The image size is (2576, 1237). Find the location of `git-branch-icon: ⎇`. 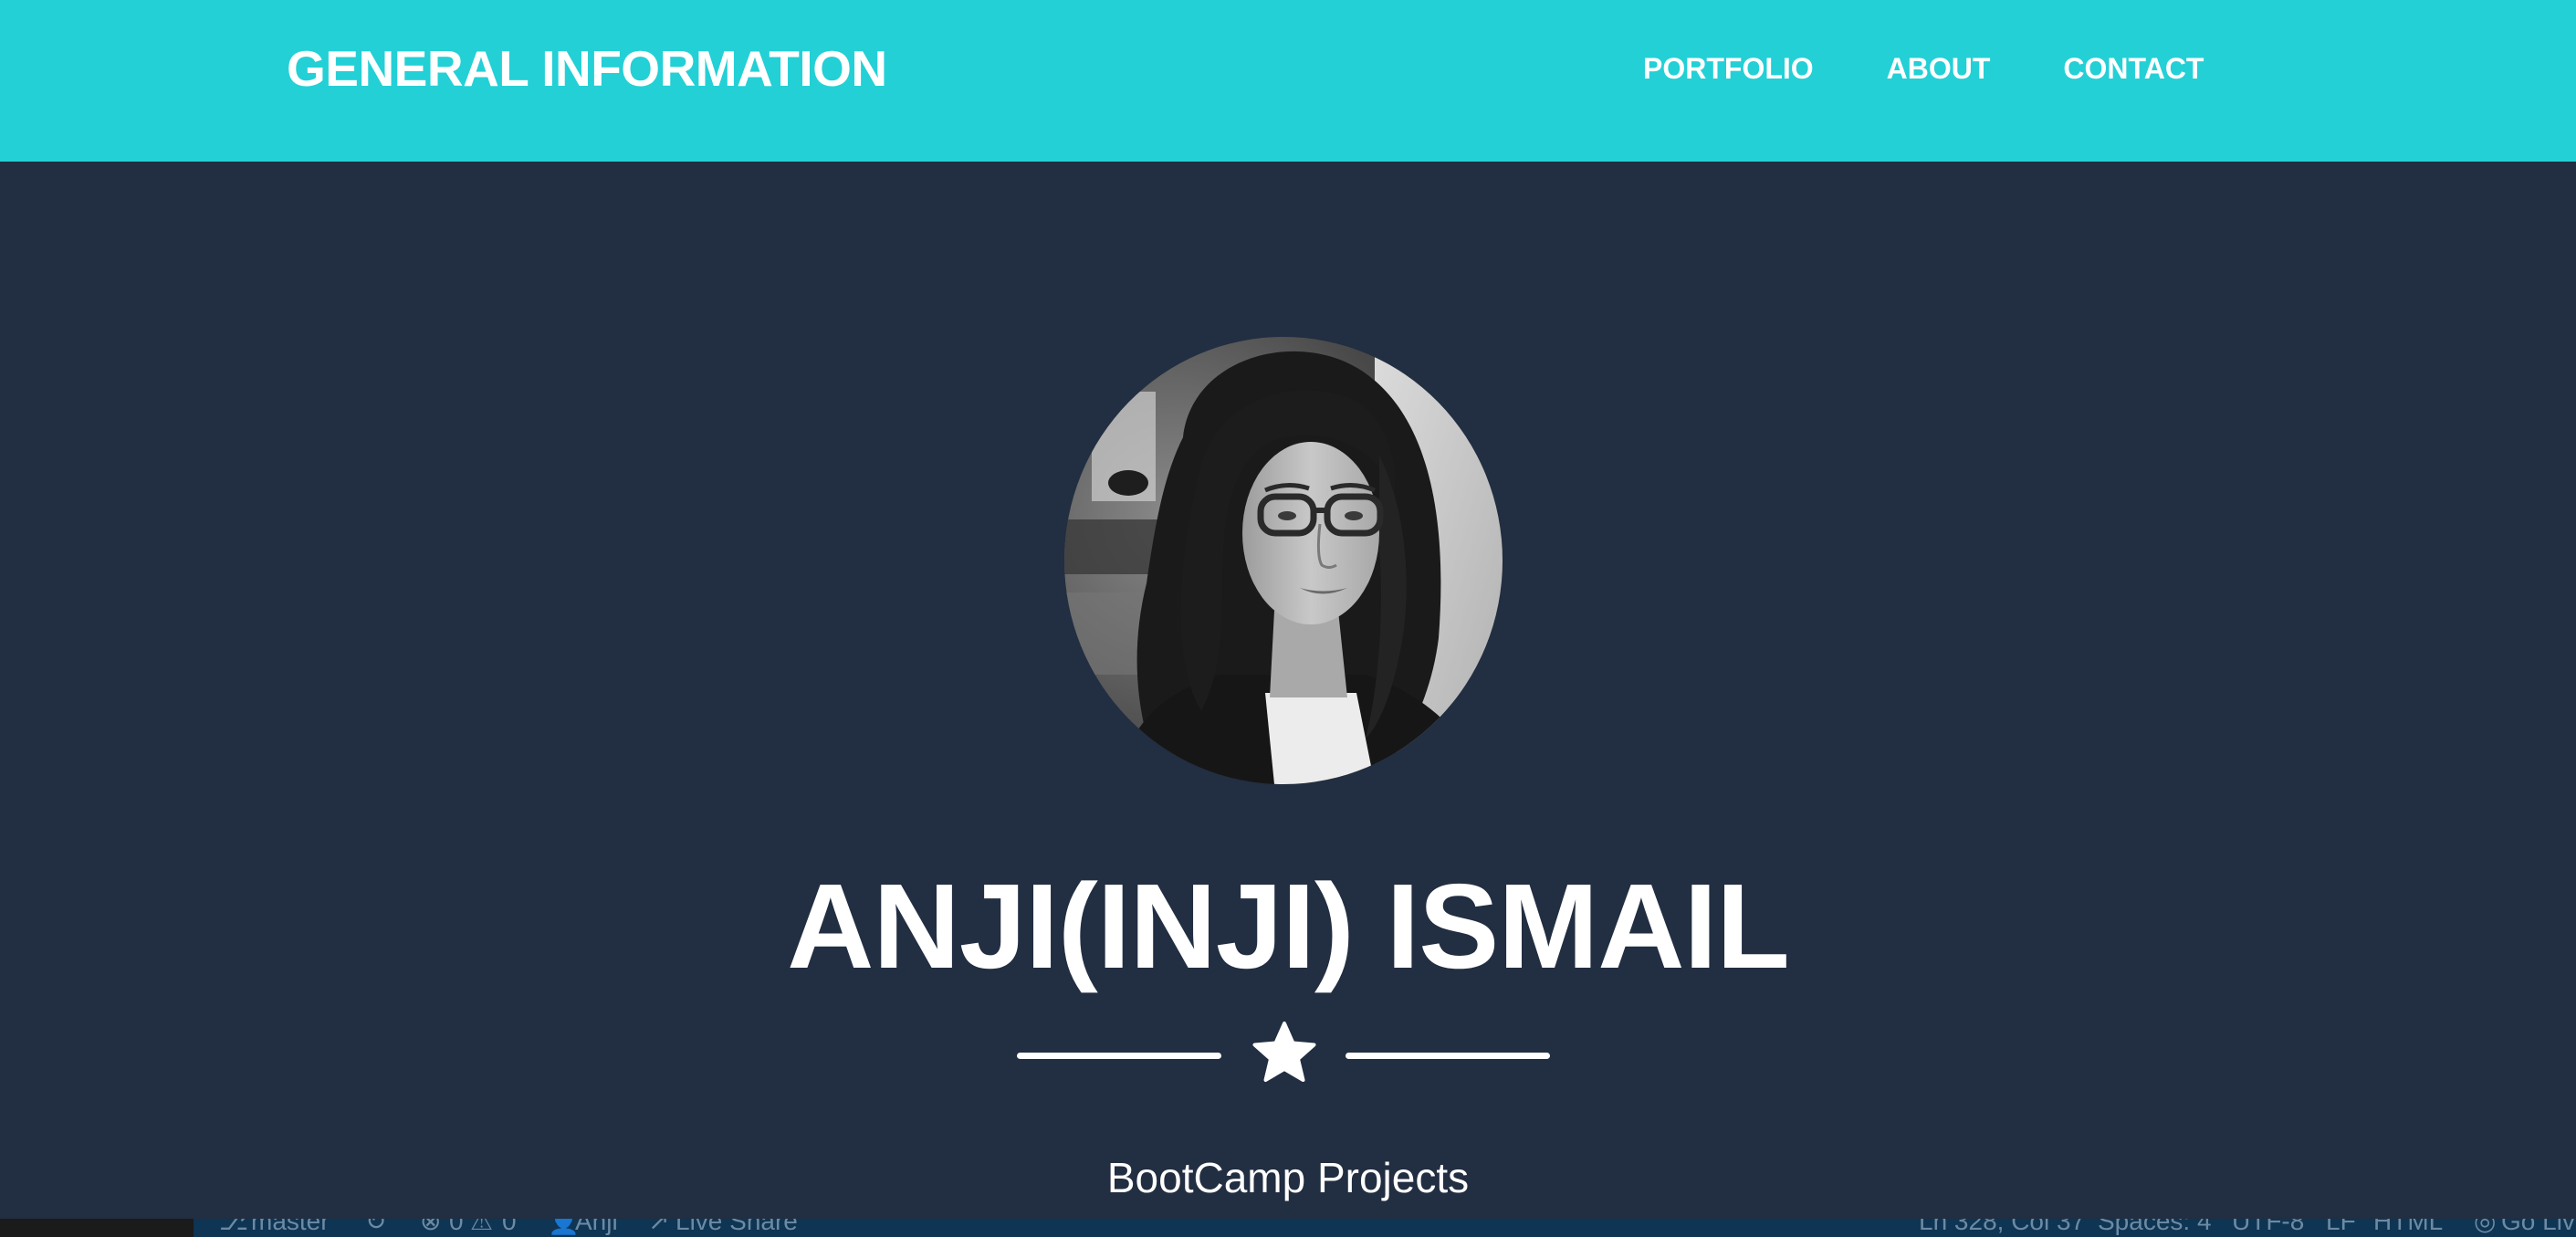

git-branch-icon: ⎇ is located at coordinates (234, 1227).